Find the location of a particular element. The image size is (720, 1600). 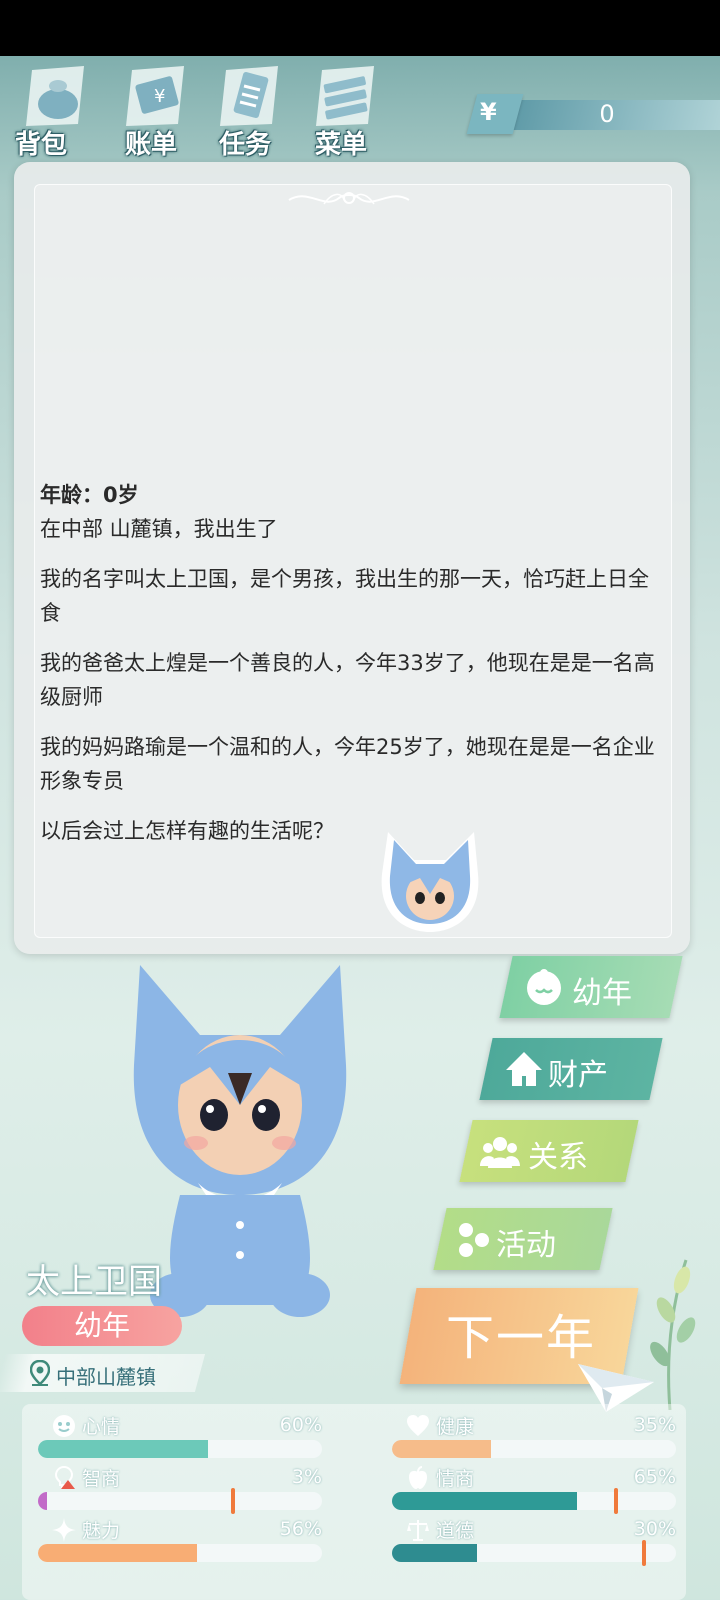

stat-value: 65% is located at coordinates (654, 1477).